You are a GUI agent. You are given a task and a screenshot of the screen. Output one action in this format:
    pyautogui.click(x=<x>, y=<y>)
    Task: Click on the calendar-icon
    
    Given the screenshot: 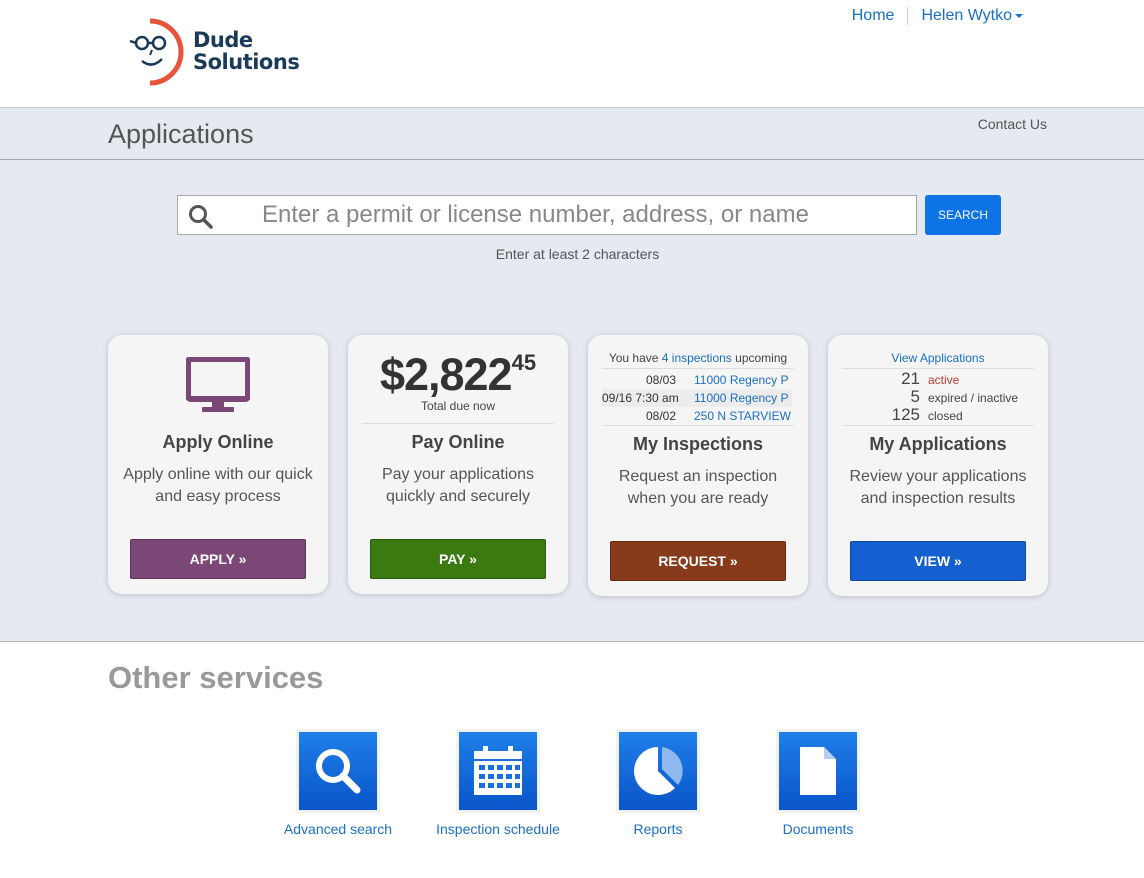 What is the action you would take?
    pyautogui.click(x=498, y=771)
    